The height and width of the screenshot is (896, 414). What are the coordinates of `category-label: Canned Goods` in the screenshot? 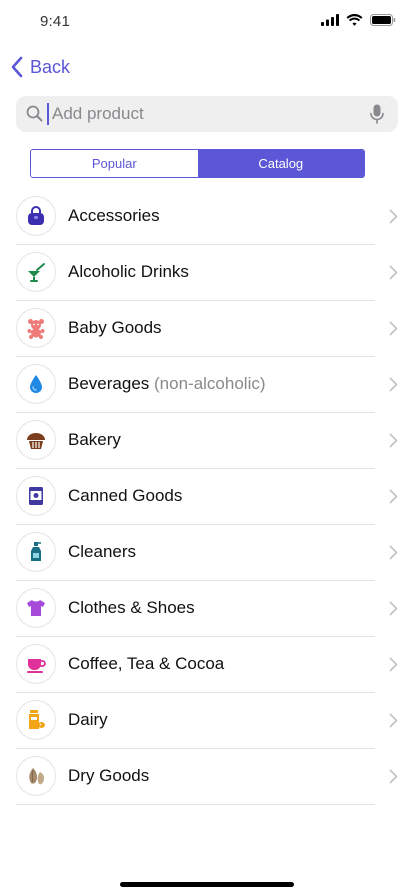 It's located at (125, 495).